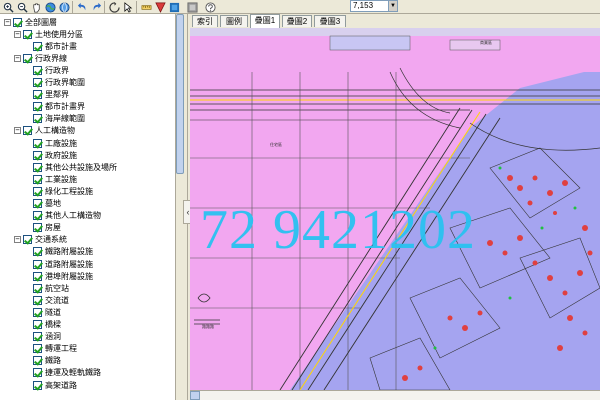 This screenshot has width=600, height=400. I want to click on tab-legend: 圖例, so click(234, 21).